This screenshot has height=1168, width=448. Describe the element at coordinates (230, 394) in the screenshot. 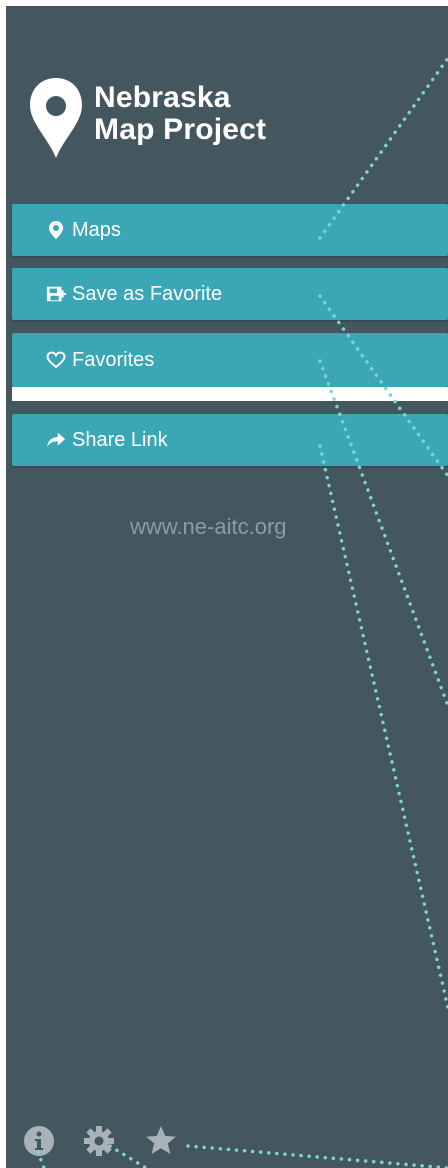

I see `favorites-list-panel` at that location.